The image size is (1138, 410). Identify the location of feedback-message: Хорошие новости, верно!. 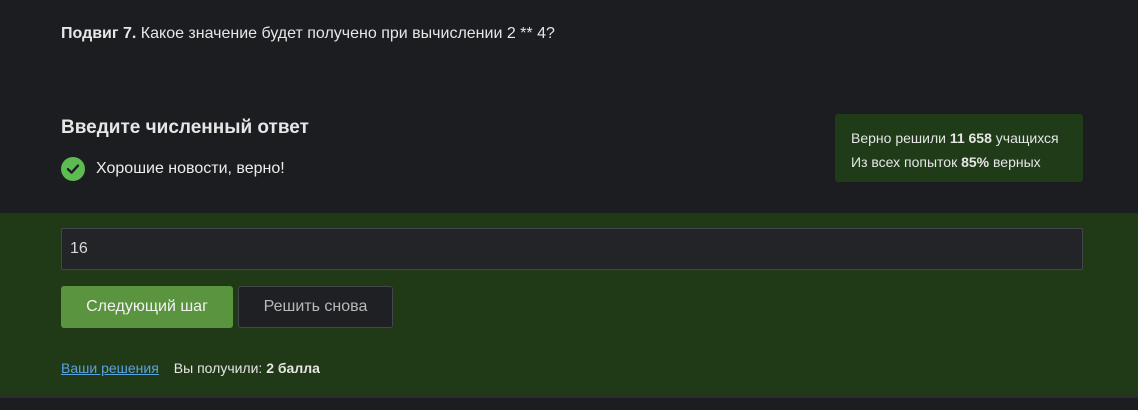
(173, 169).